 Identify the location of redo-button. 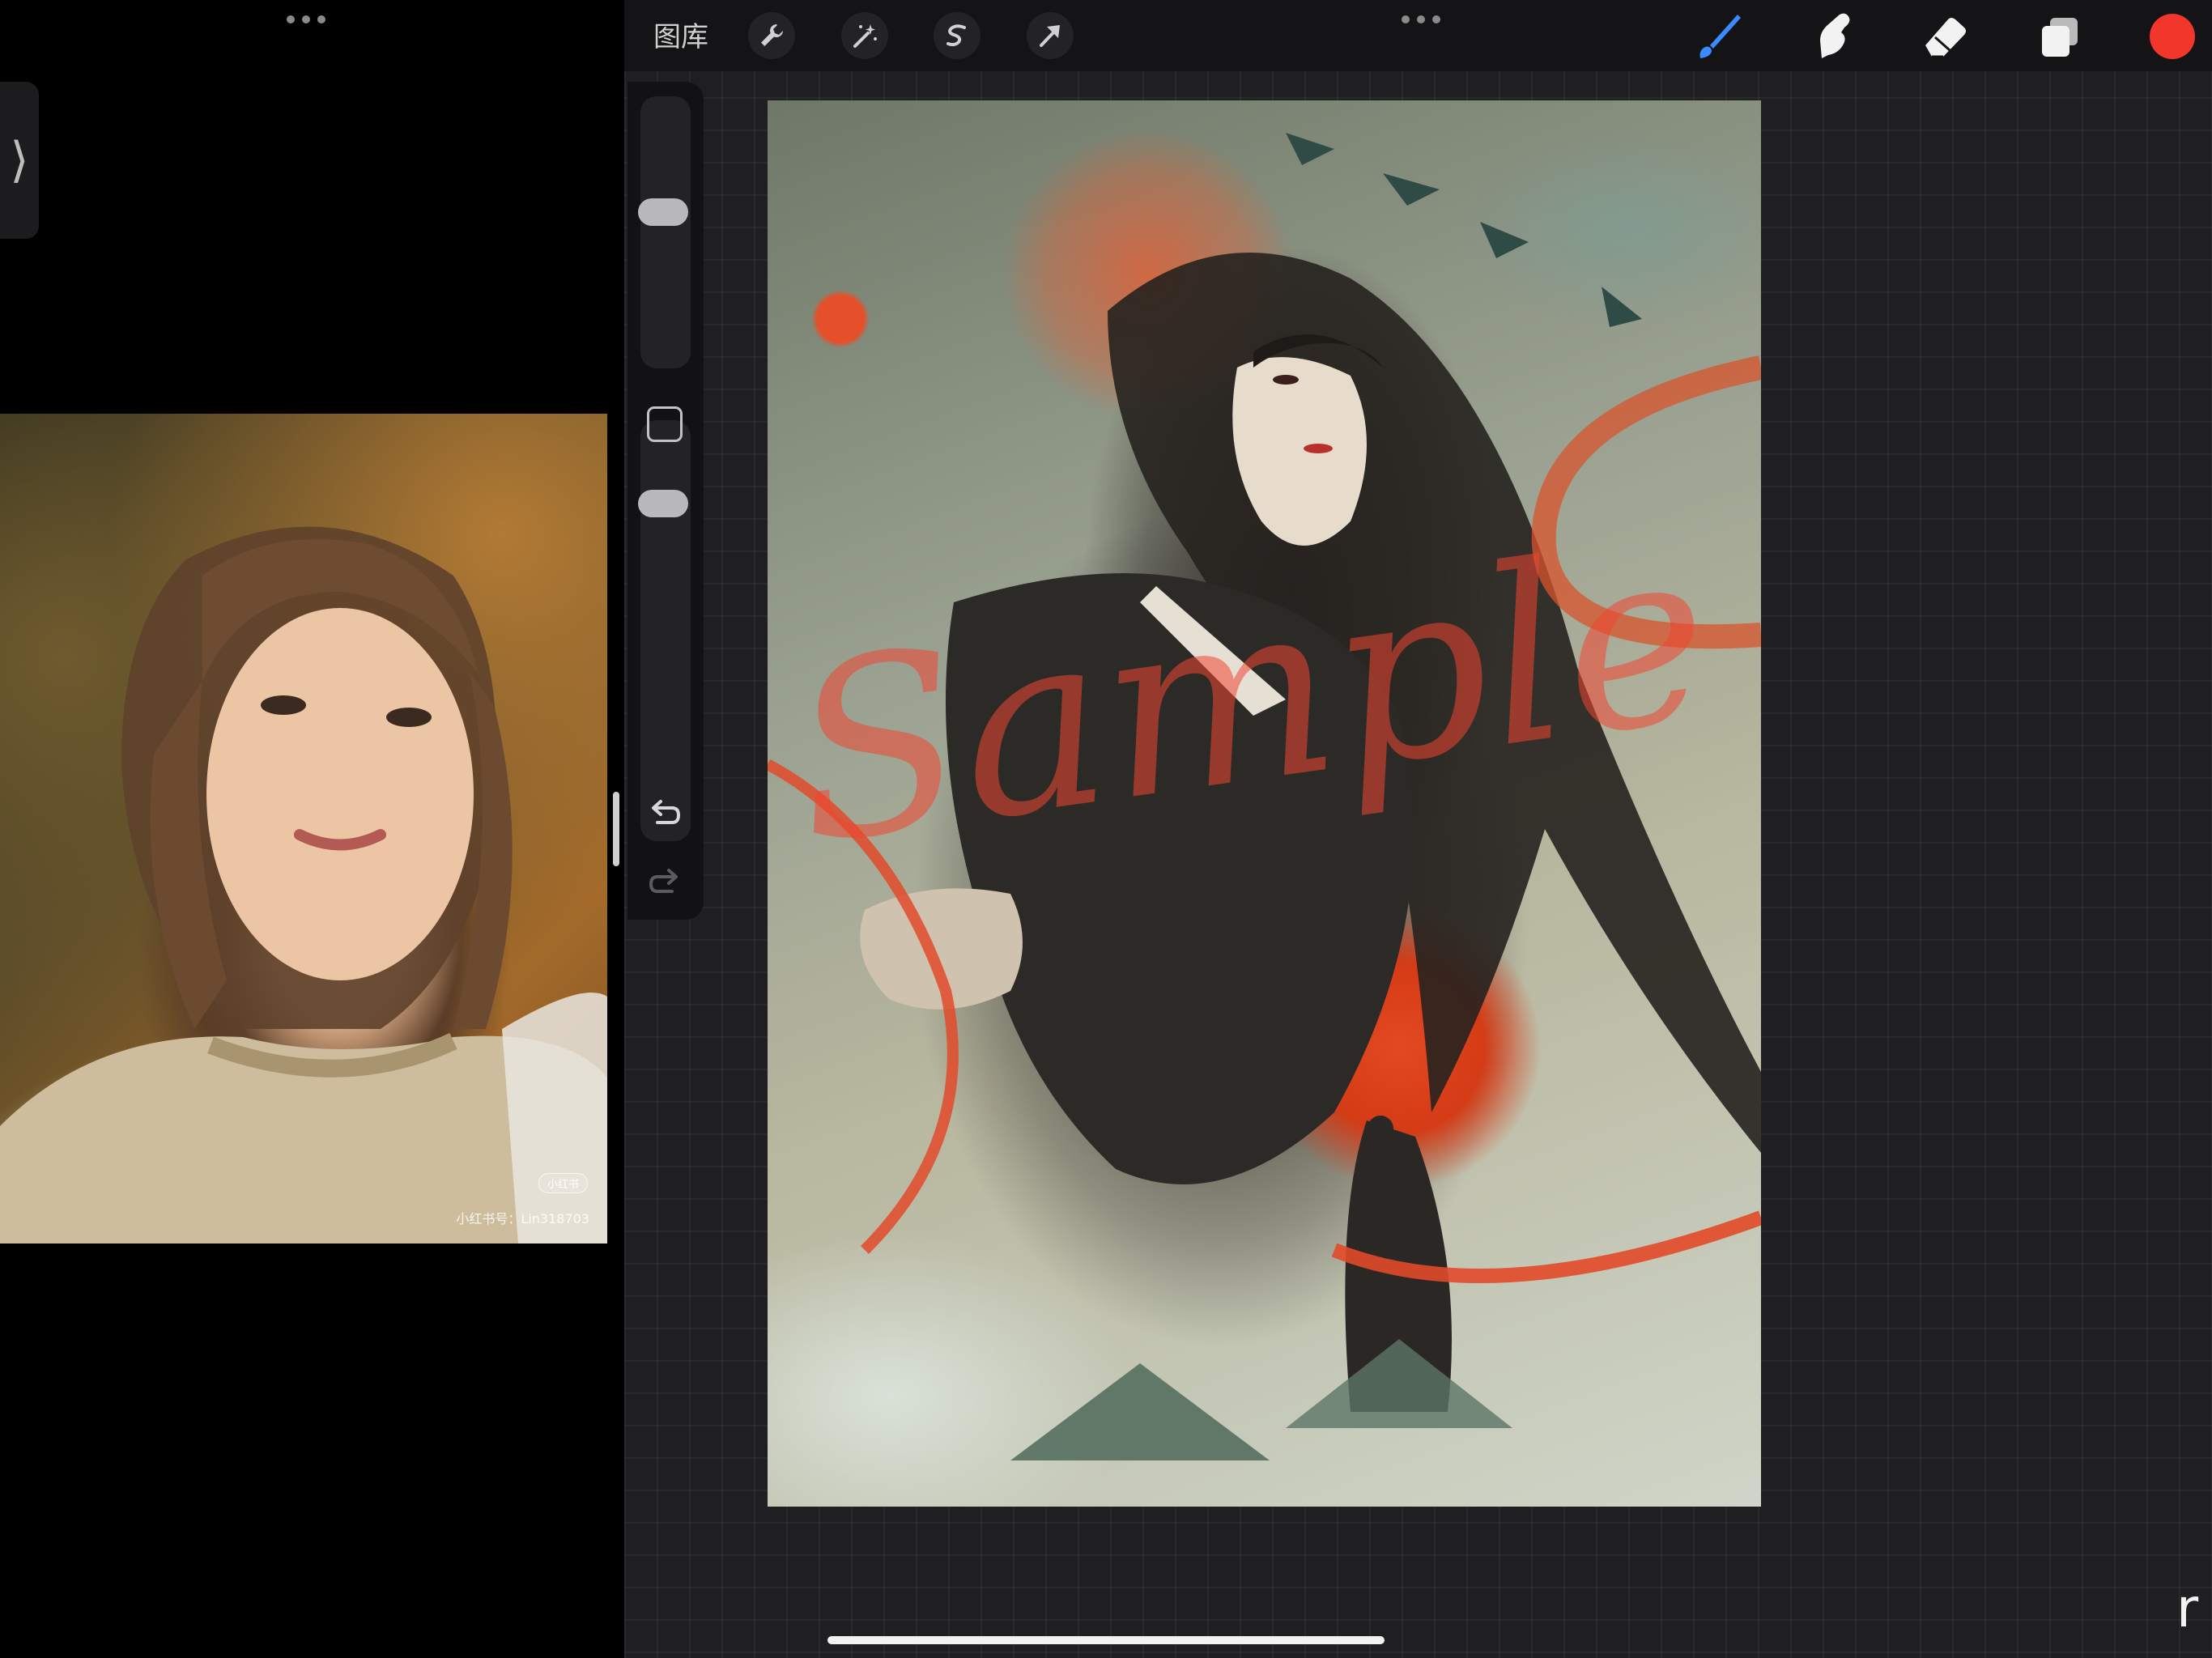
(665, 881).